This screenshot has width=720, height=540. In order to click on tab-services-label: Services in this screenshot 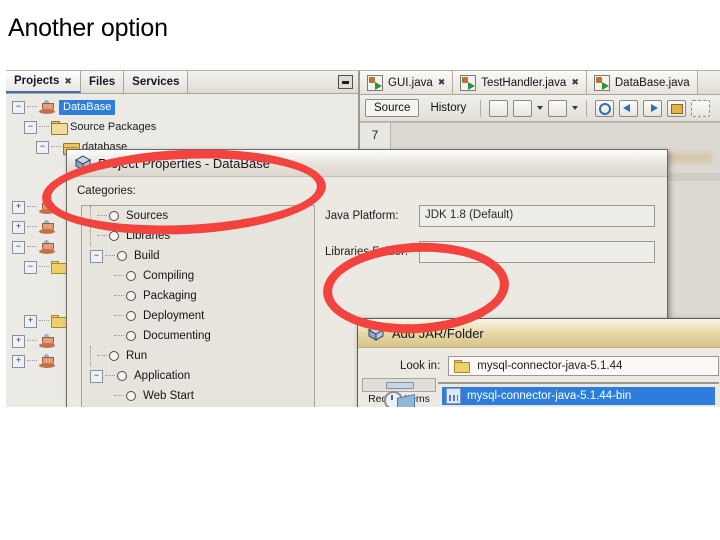, I will do `click(156, 82)`.